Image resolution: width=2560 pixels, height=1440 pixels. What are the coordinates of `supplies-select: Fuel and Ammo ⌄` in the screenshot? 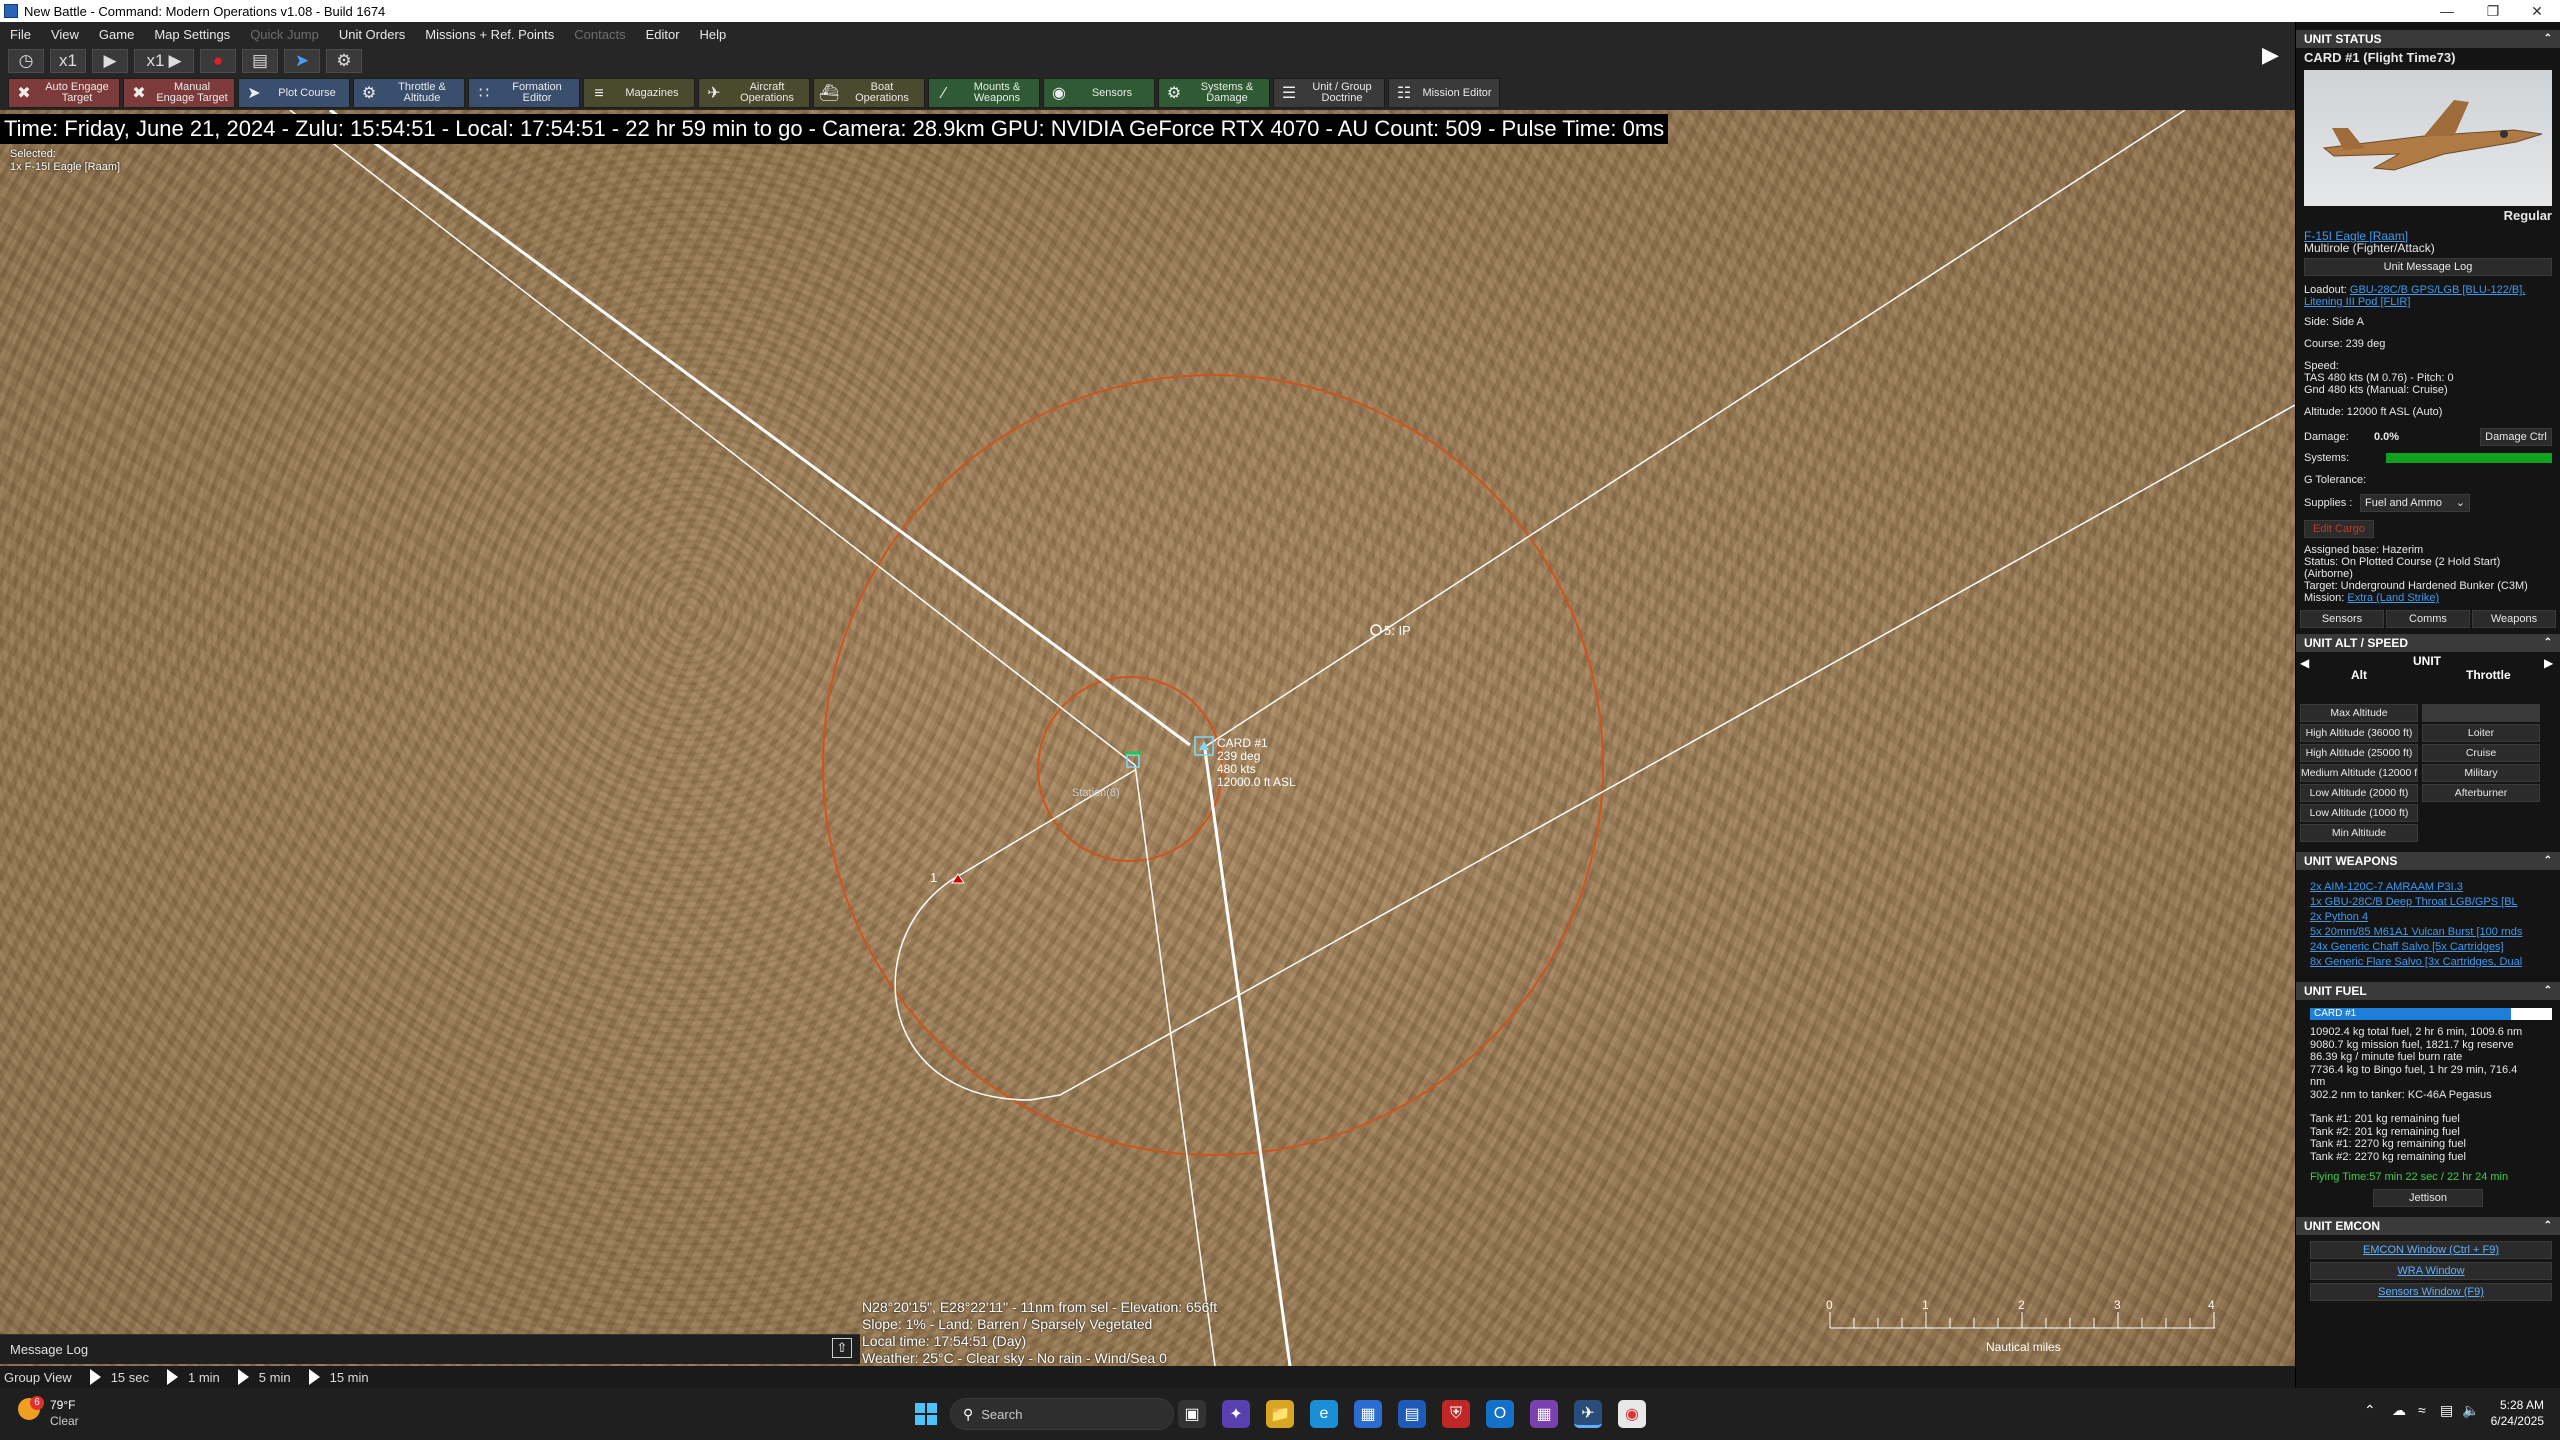 It's located at (2415, 503).